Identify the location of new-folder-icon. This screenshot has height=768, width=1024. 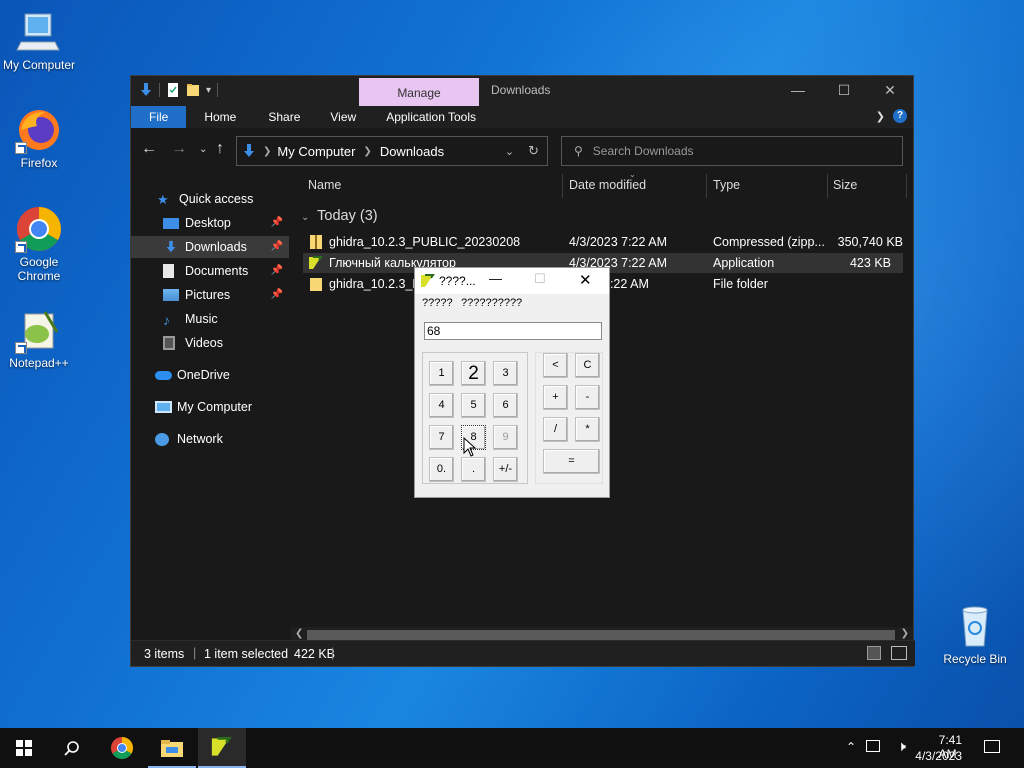
(193, 90).